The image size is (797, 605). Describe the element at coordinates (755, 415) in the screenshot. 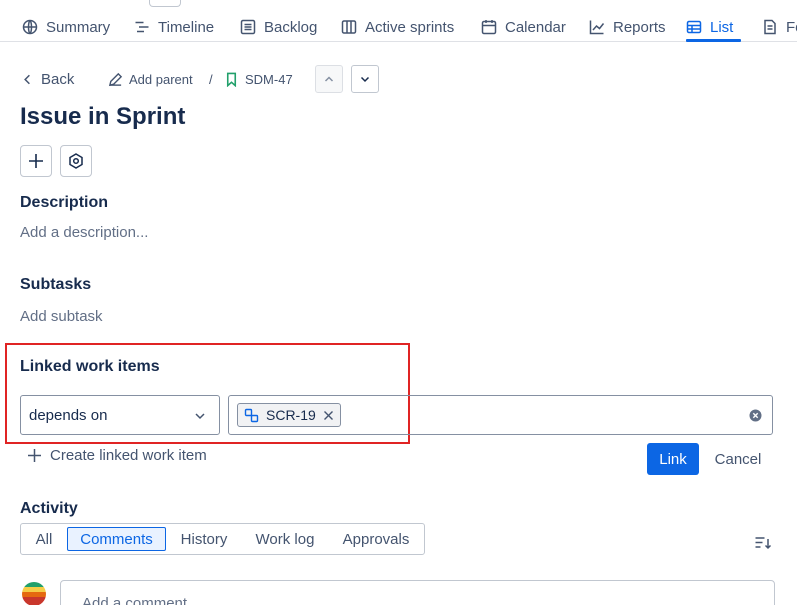

I see `clear-icon` at that location.